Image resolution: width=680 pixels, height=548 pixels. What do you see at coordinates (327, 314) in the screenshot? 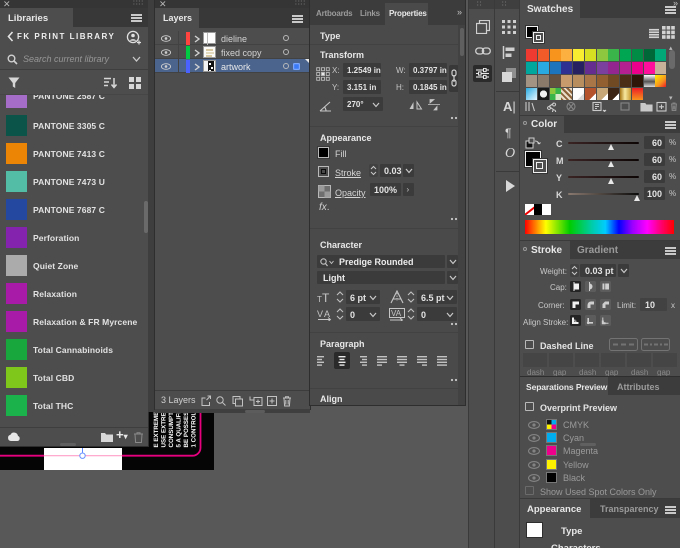
I see `svg-text: A` at bounding box center [327, 314].